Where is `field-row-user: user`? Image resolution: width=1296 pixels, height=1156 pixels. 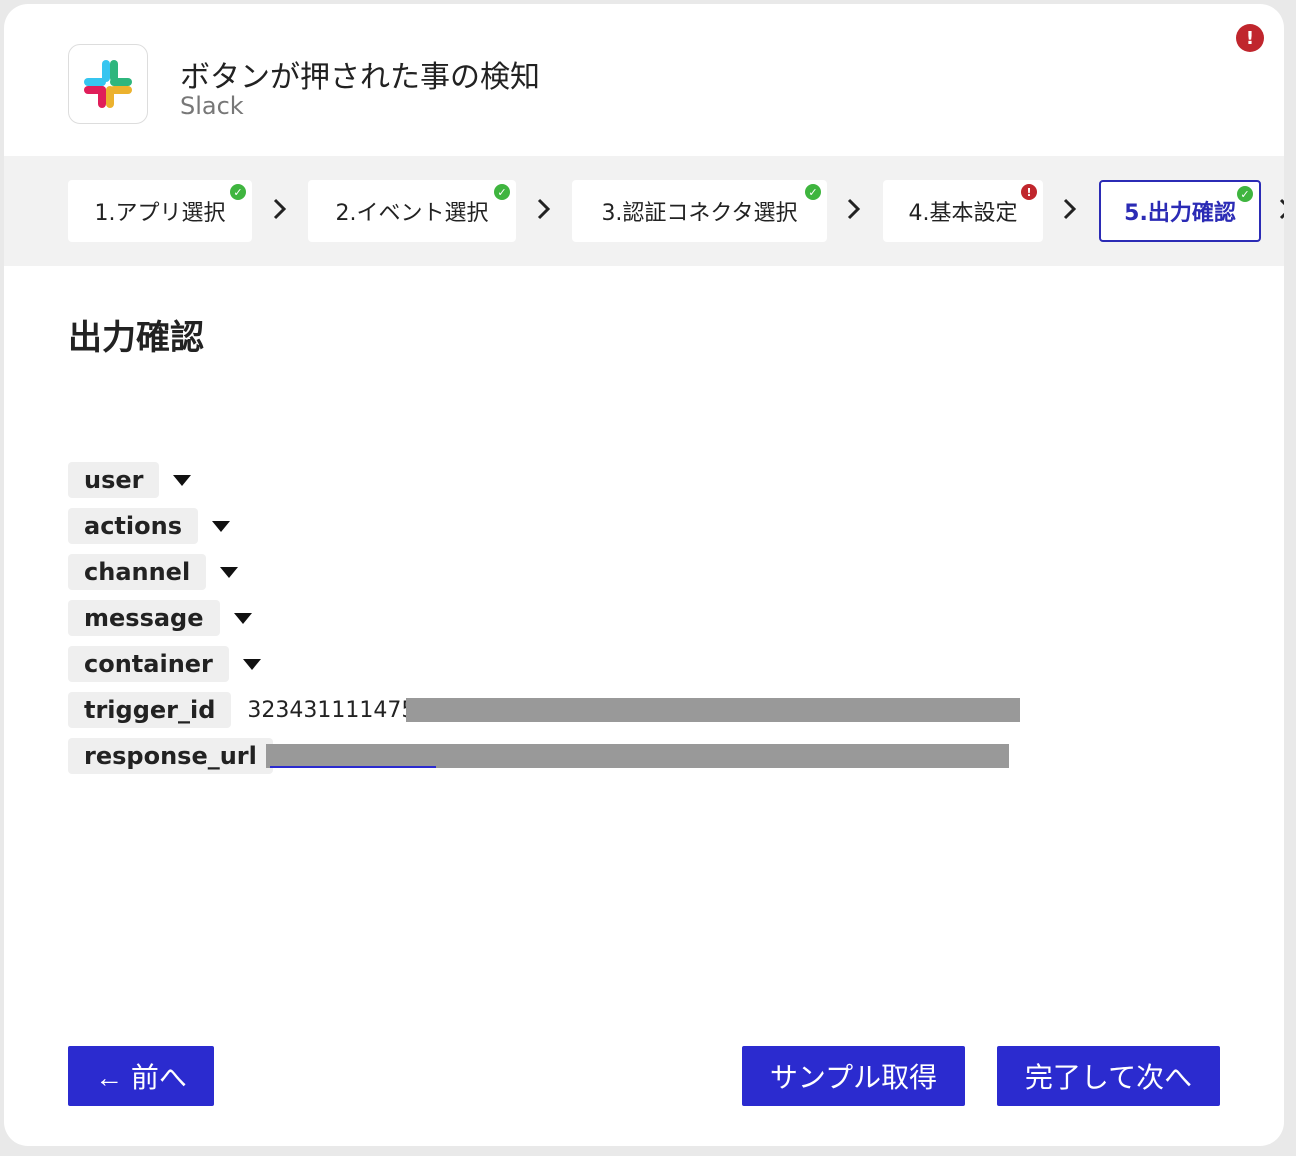
field-row-user: user is located at coordinates (130, 480).